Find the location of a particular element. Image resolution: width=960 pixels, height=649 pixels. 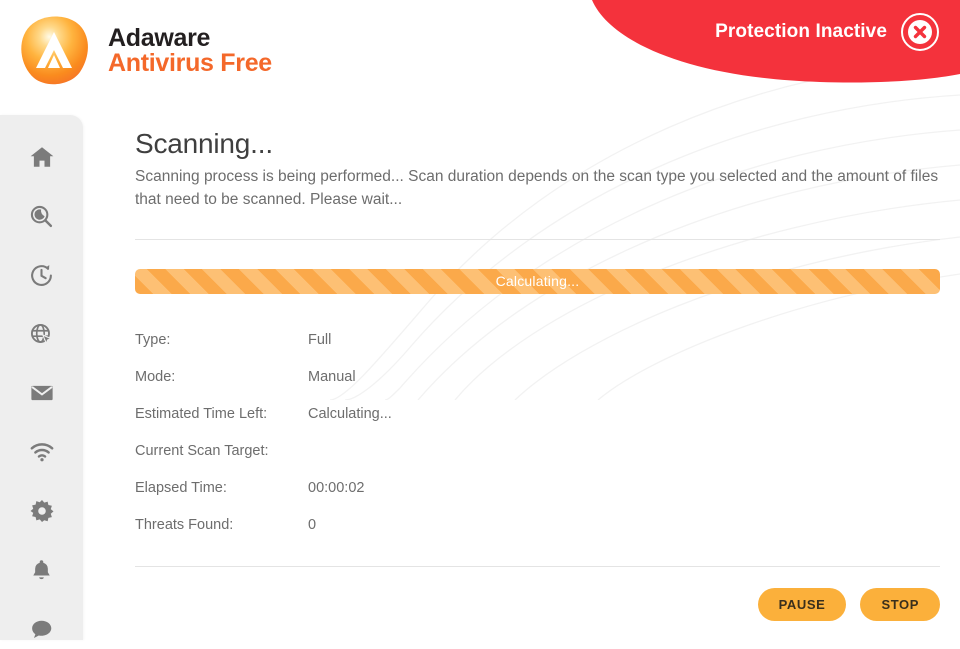

gear-icon is located at coordinates (41, 511).